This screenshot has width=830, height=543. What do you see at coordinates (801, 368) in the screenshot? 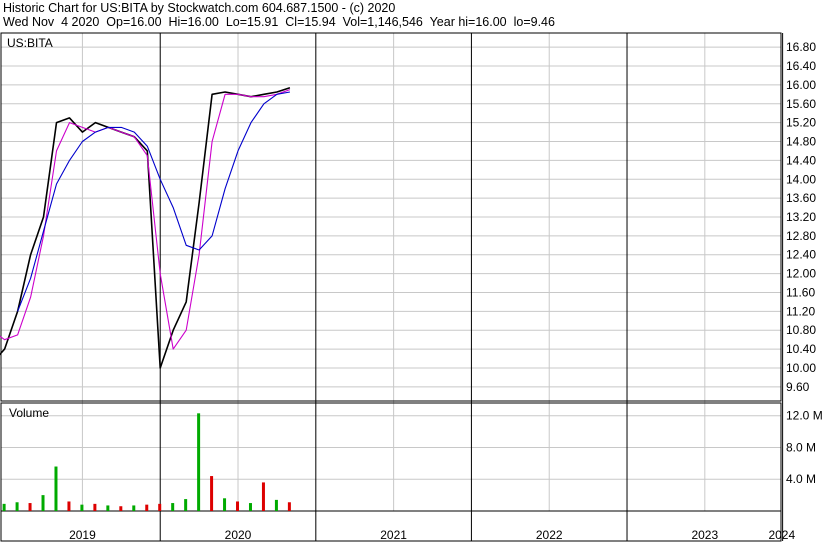
I see `price-tick-label: 10.00` at bounding box center [801, 368].